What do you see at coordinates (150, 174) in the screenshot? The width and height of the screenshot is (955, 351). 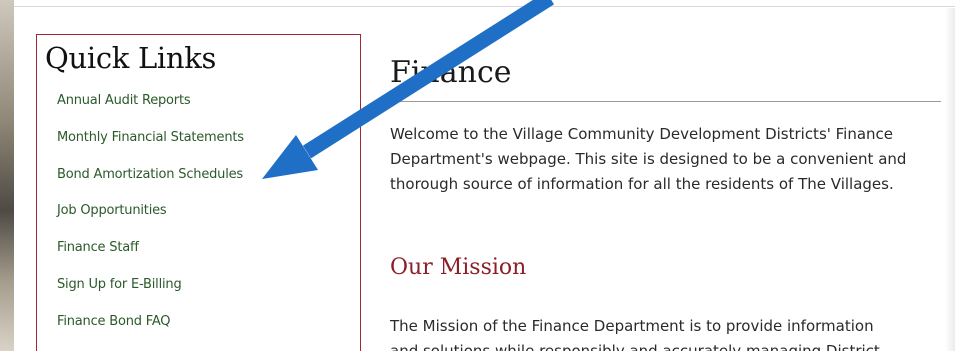 I see `link-bond-amortization-schedules: Bond Amortization Schedules` at bounding box center [150, 174].